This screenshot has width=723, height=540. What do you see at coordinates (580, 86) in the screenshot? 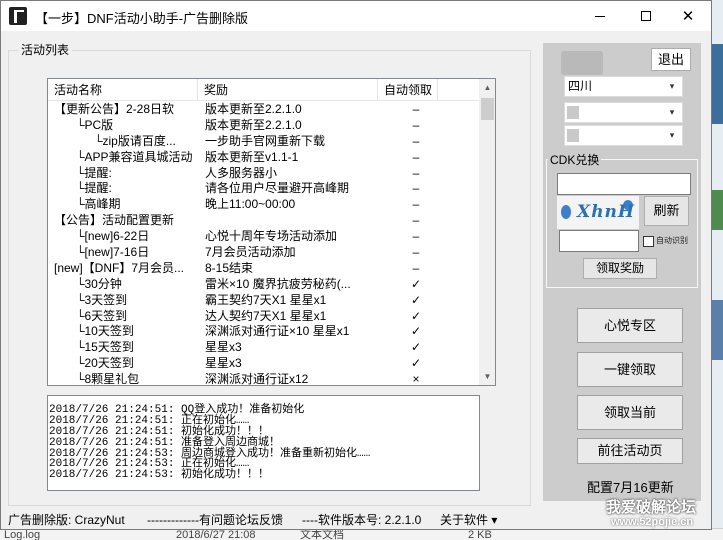
I see `province-select-value: 四川` at bounding box center [580, 86].